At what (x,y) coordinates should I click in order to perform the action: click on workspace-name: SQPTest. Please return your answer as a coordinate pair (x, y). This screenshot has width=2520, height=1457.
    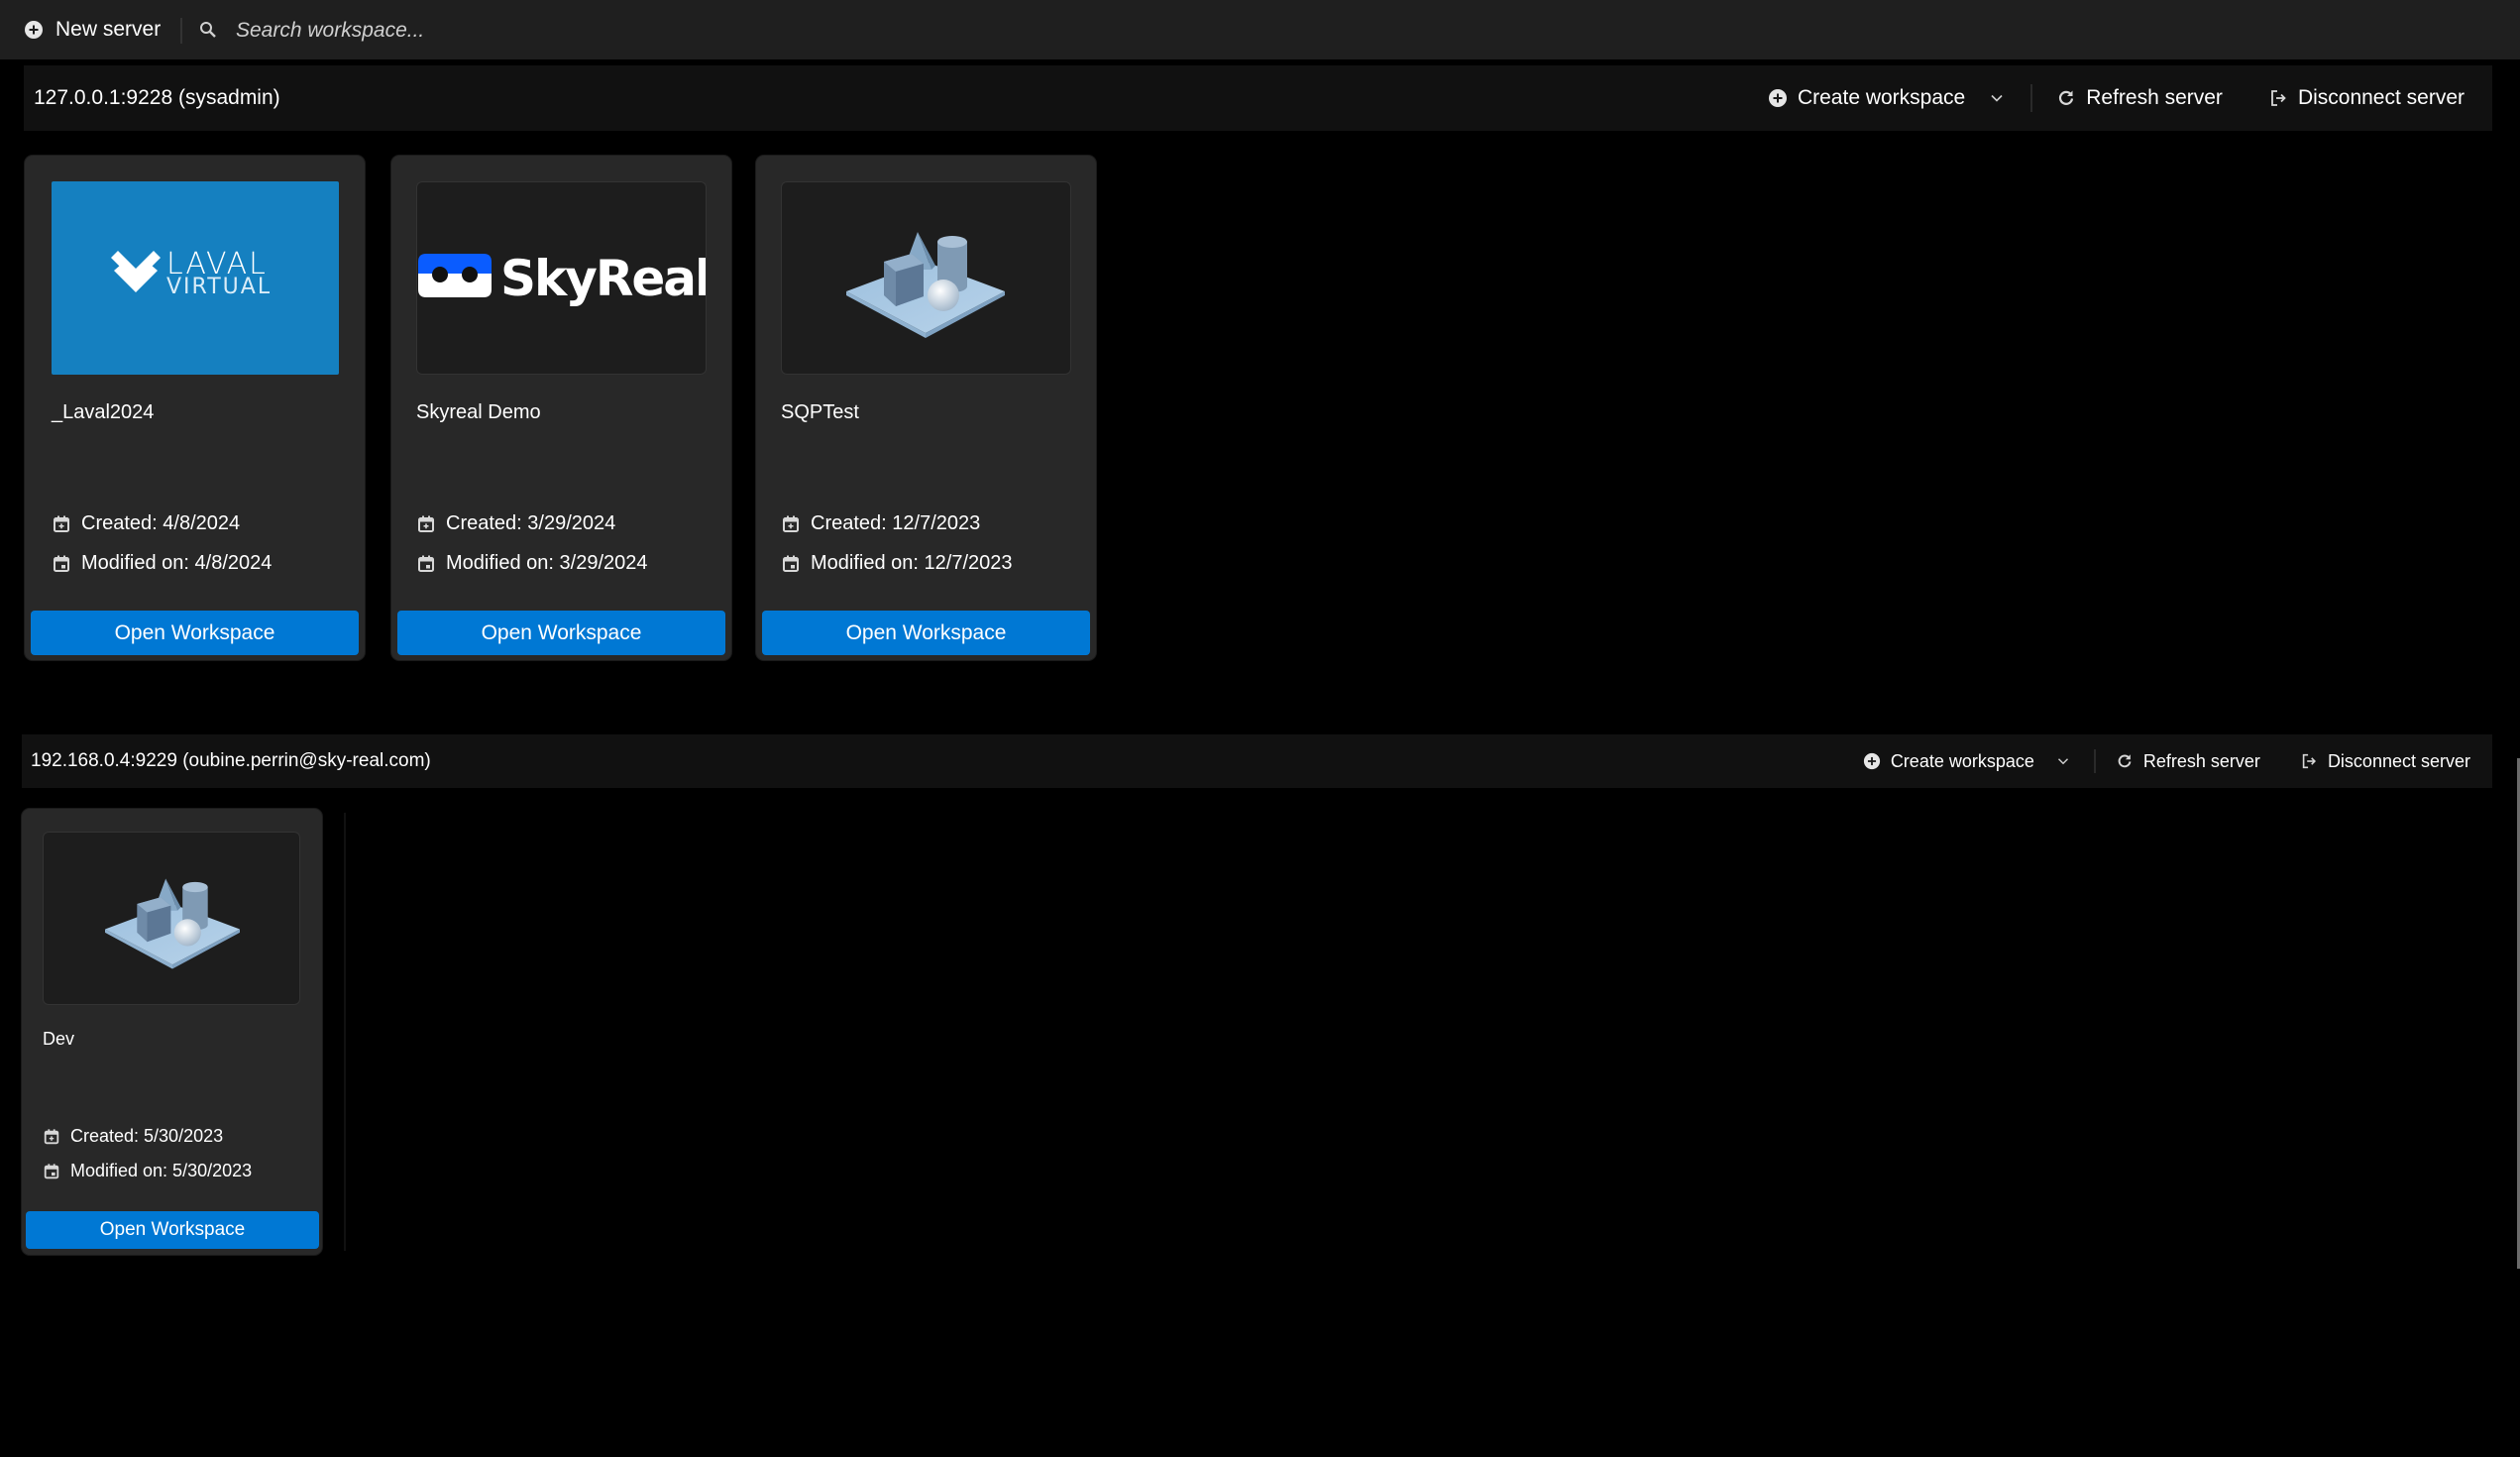
    Looking at the image, I should click on (820, 412).